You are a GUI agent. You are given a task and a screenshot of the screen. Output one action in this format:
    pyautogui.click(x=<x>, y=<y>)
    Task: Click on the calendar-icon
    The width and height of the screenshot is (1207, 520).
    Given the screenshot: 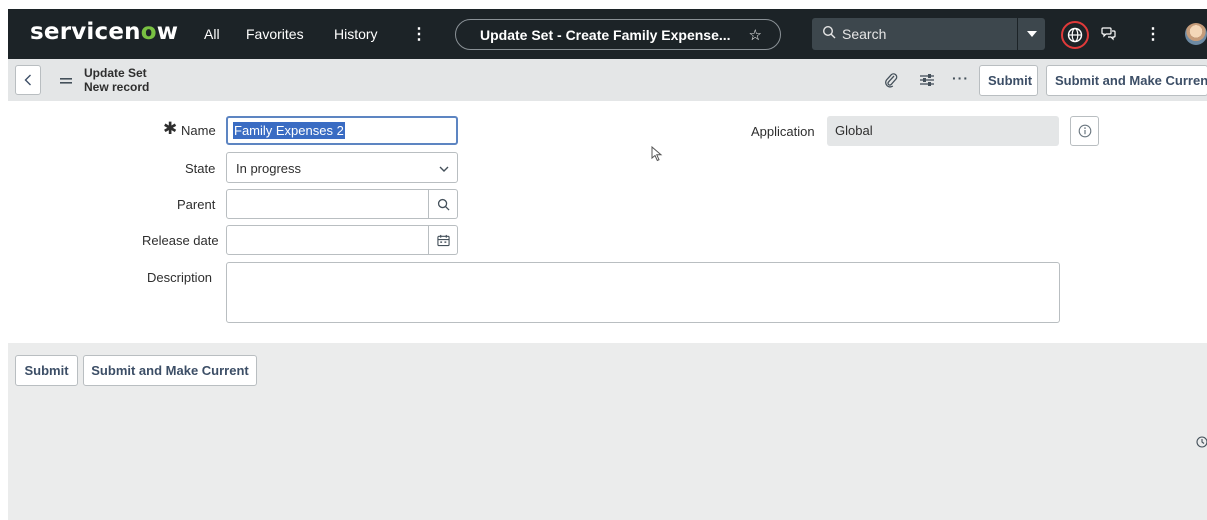 What is the action you would take?
    pyautogui.click(x=443, y=240)
    